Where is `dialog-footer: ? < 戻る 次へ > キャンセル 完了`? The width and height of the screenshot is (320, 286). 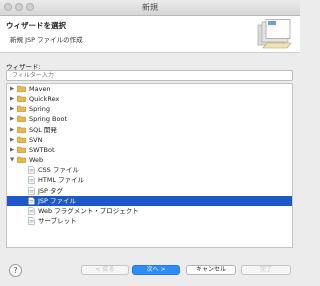
dialog-footer: ? < 戻る 次へ > キャンセル 完了 is located at coordinates (150, 271).